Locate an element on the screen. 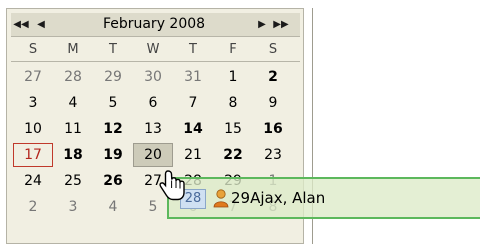 The width and height of the screenshot is (480, 244). calendar-day: 19 is located at coordinates (113, 155).